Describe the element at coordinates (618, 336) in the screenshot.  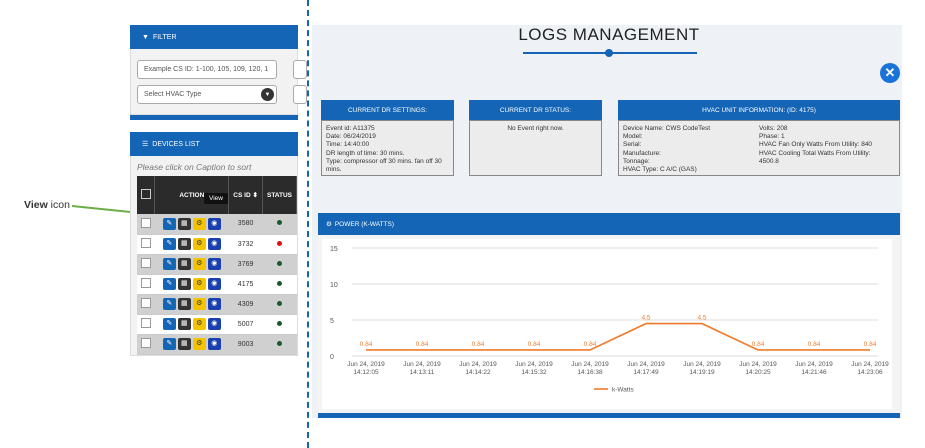
I see `series-line` at that location.